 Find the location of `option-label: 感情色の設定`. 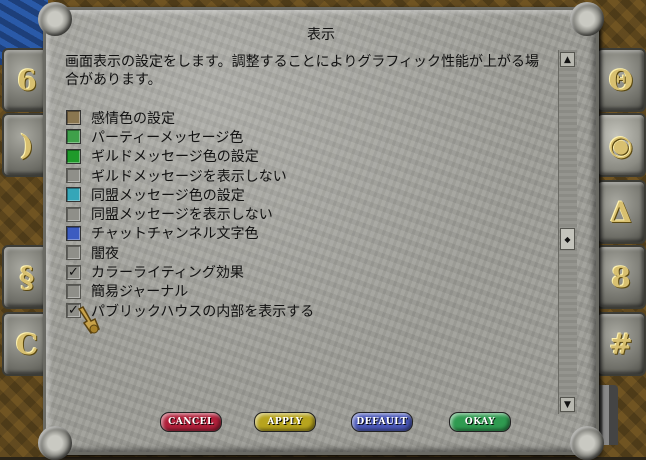

option-label: 感情色の設定 is located at coordinates (133, 118).